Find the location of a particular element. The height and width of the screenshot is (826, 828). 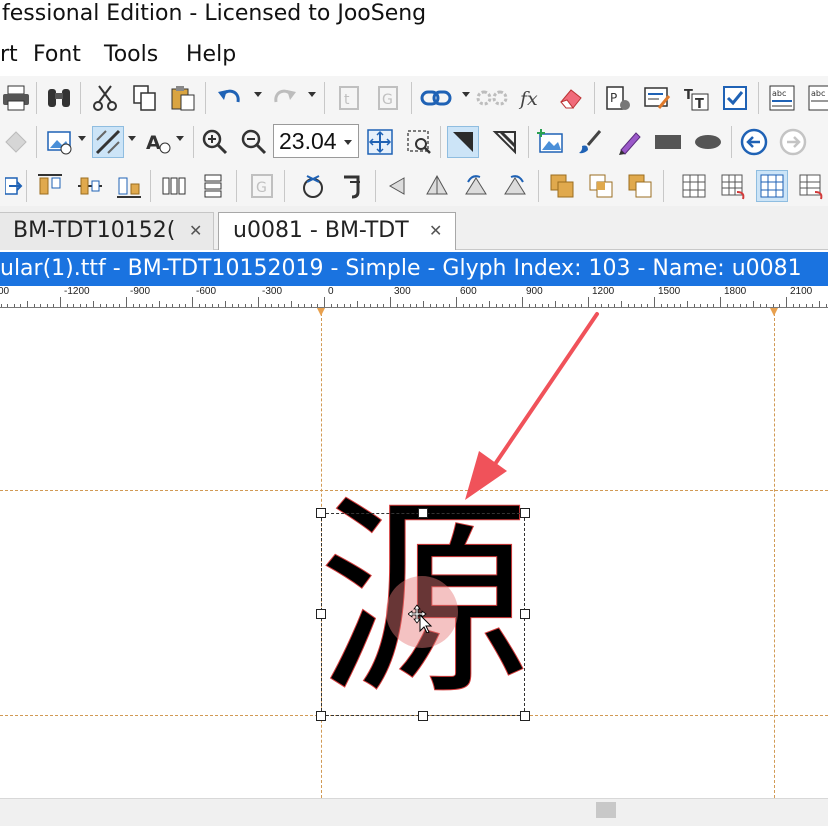

glyph-convert-icon: t is located at coordinates (349, 98).